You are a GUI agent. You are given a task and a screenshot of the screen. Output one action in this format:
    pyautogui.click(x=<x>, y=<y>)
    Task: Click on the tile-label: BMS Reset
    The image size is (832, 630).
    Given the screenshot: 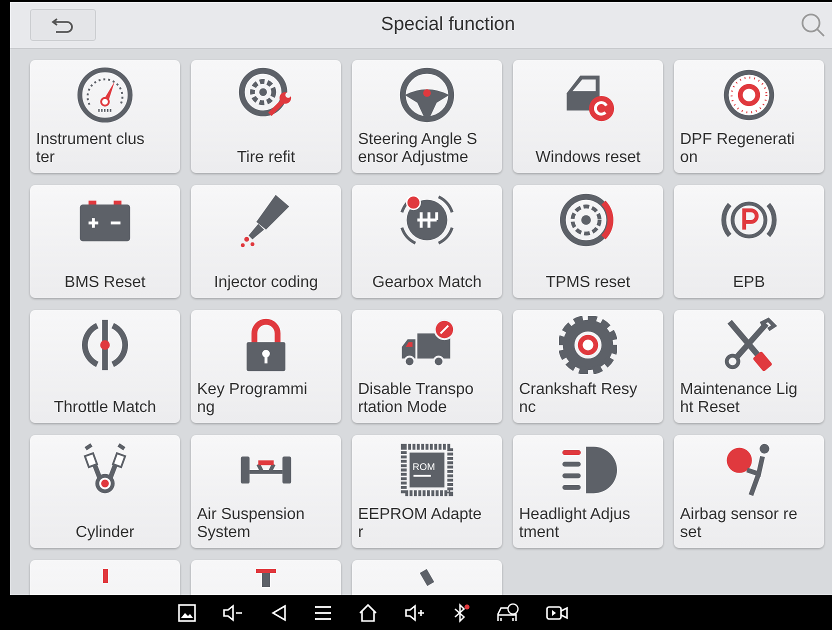 What is the action you would take?
    pyautogui.click(x=105, y=283)
    